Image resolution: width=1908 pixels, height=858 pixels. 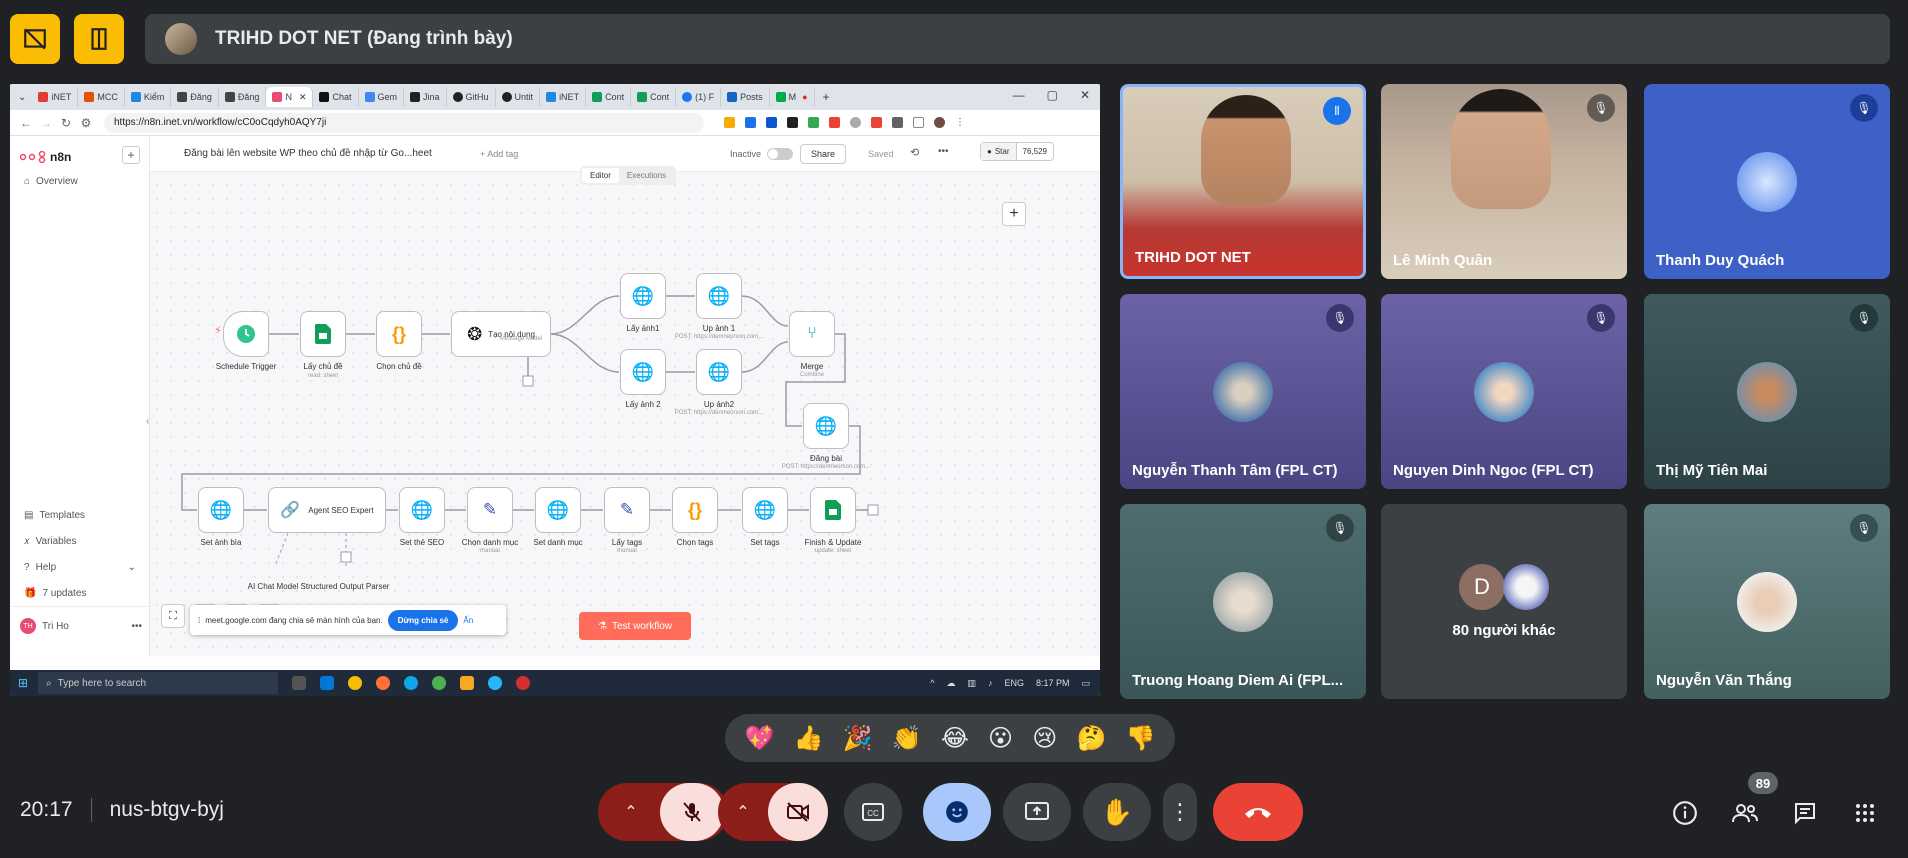 What do you see at coordinates (762, 154) in the screenshot?
I see `active-toggle: Inactive` at bounding box center [762, 154].